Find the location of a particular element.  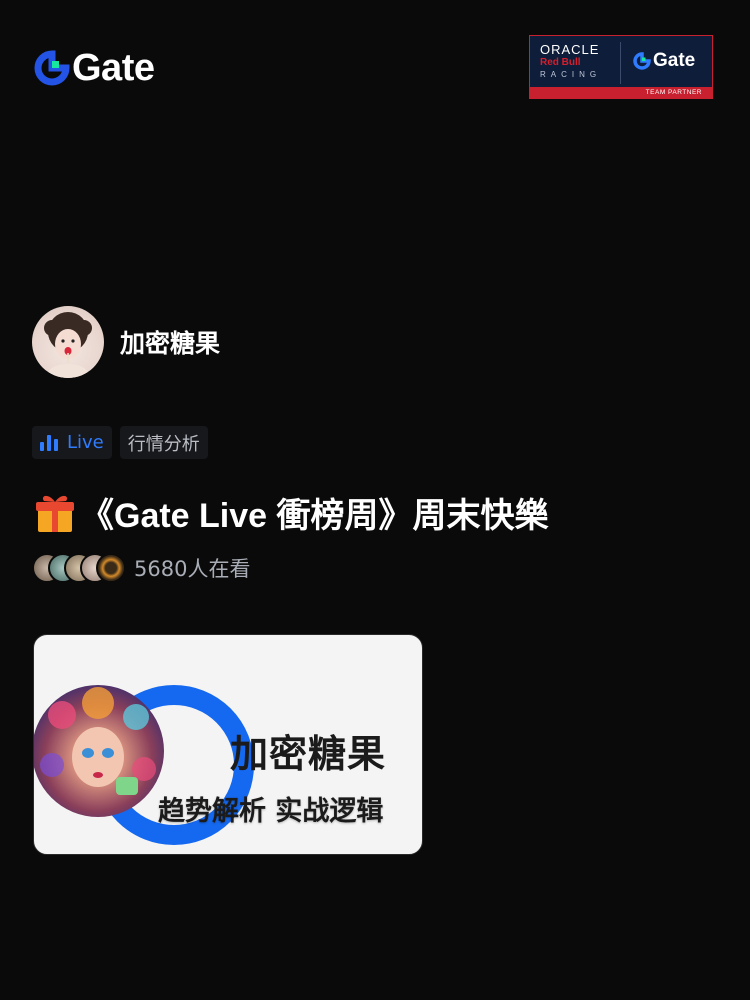

viewer-count: 5680人在看 is located at coordinates (192, 569).